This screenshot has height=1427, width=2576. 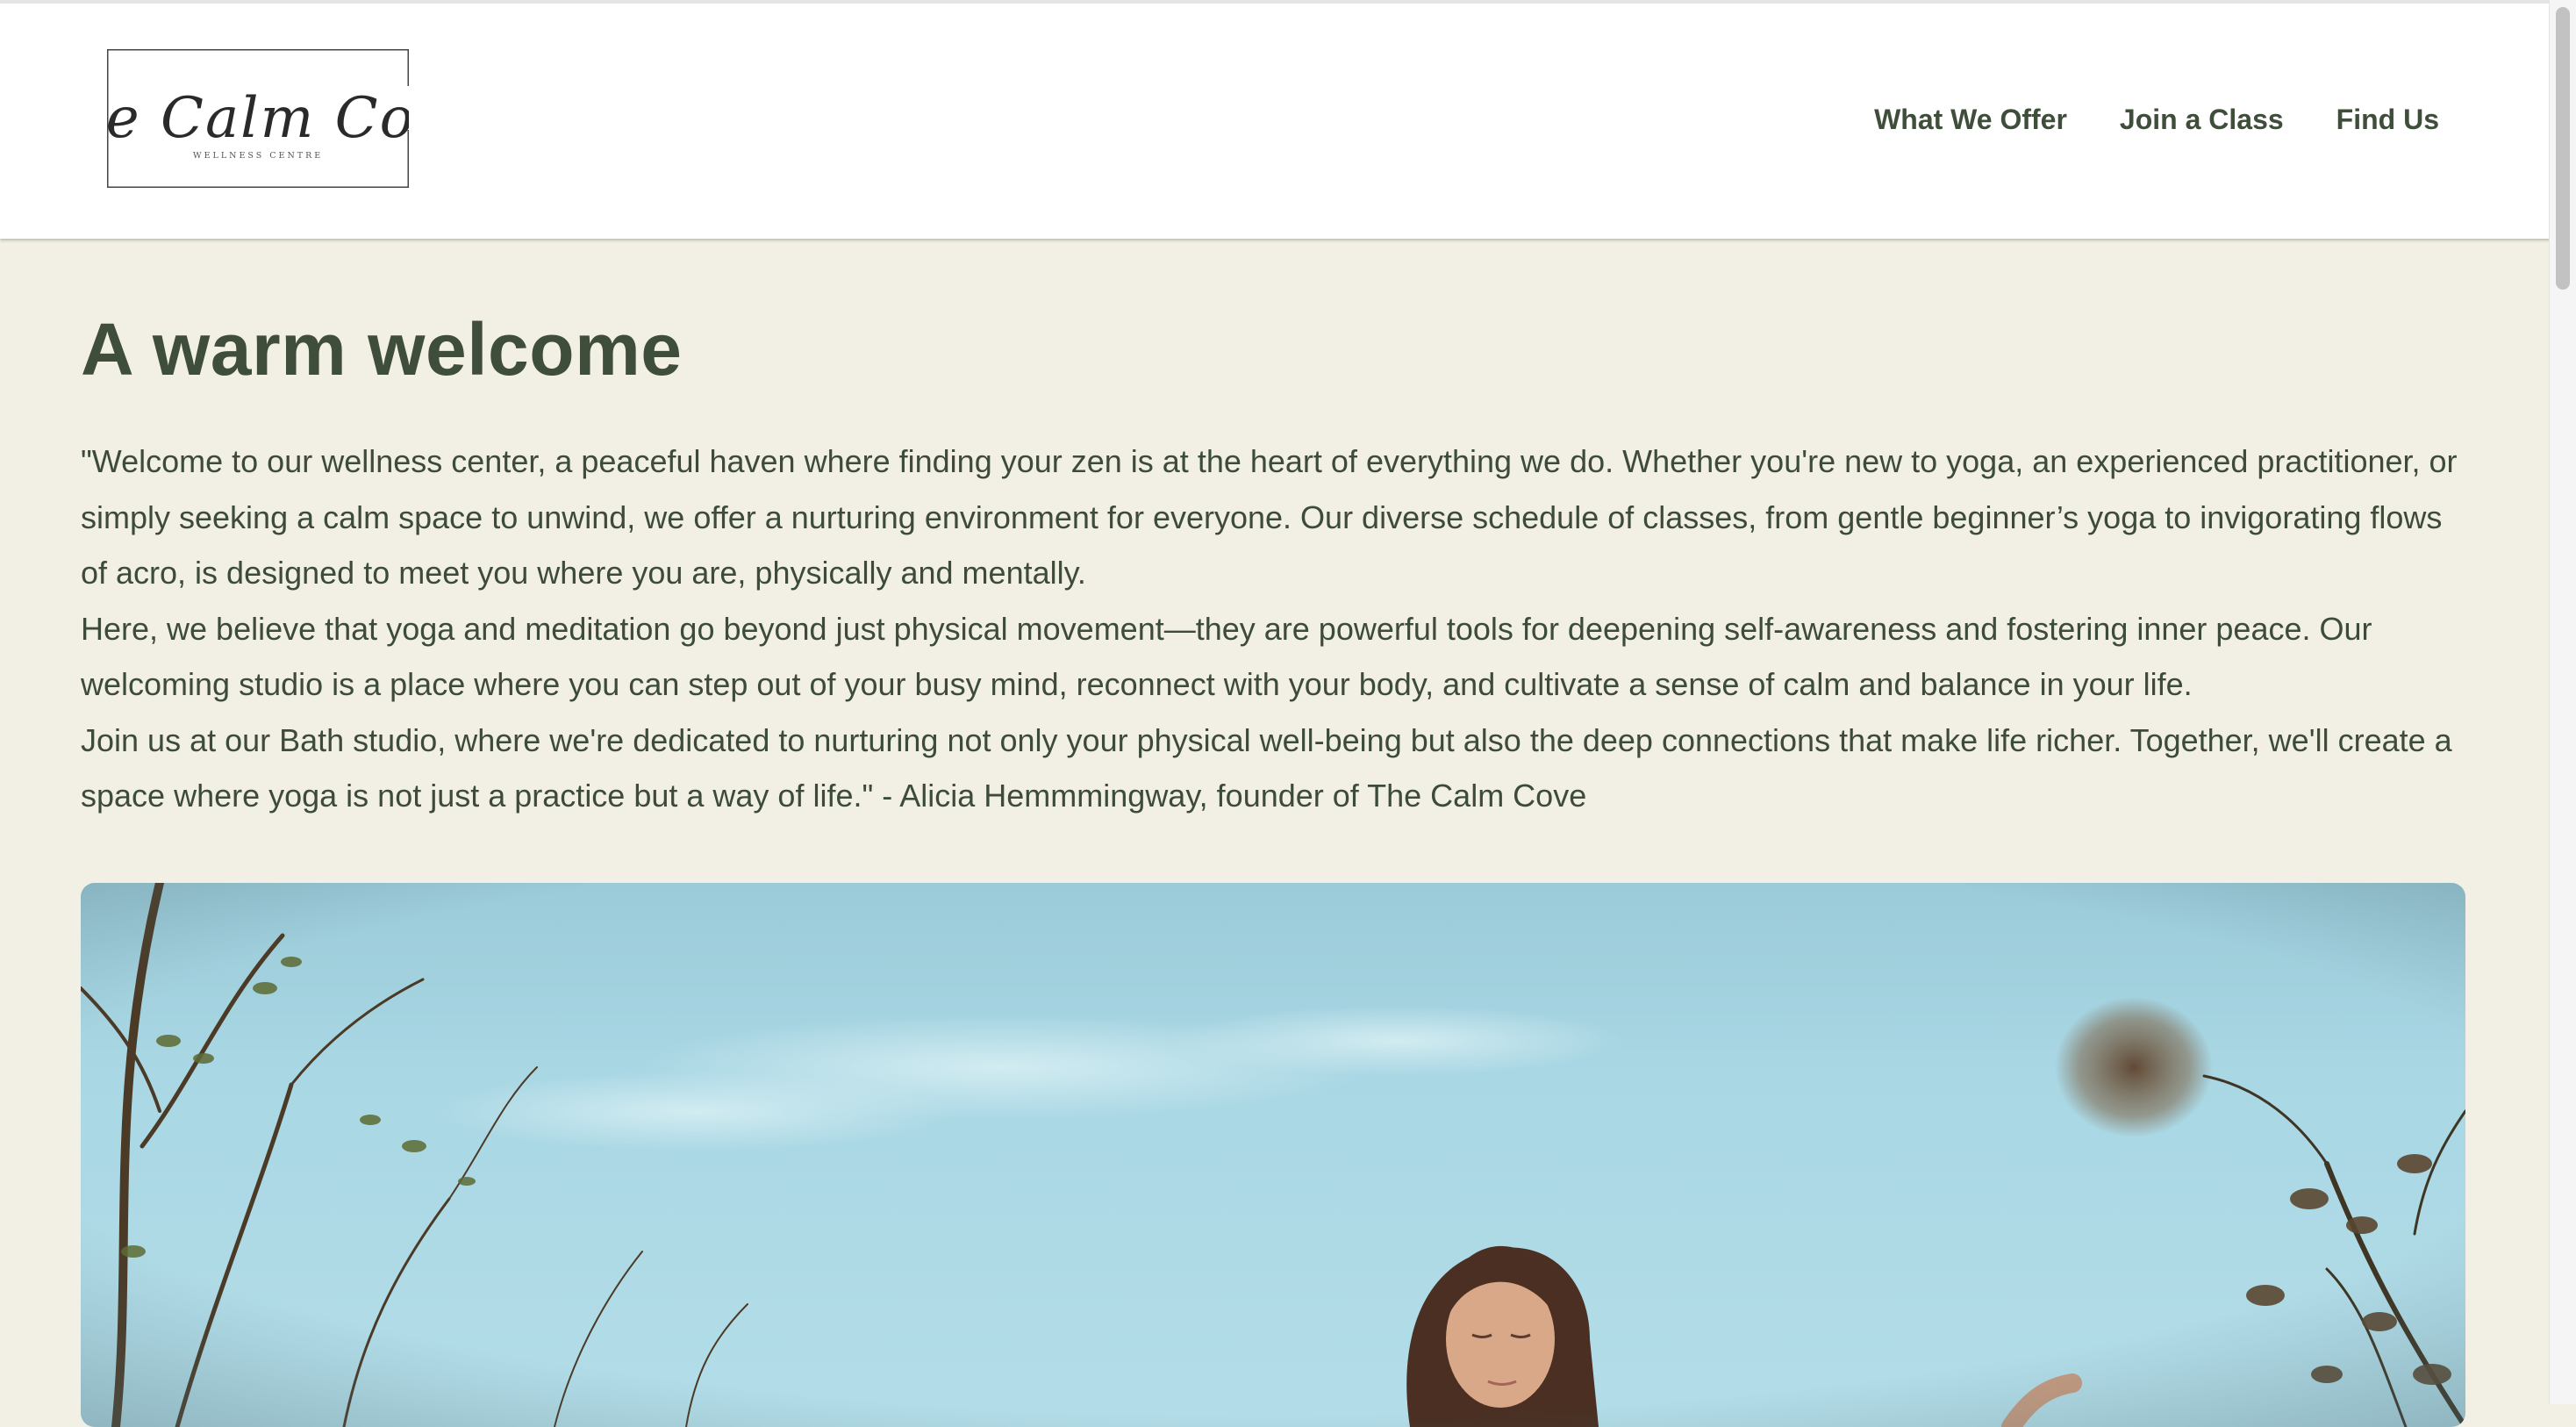 I want to click on calm-cove-logo: The Calm Cove WELLNESS CENTRE, so click(x=258, y=118).